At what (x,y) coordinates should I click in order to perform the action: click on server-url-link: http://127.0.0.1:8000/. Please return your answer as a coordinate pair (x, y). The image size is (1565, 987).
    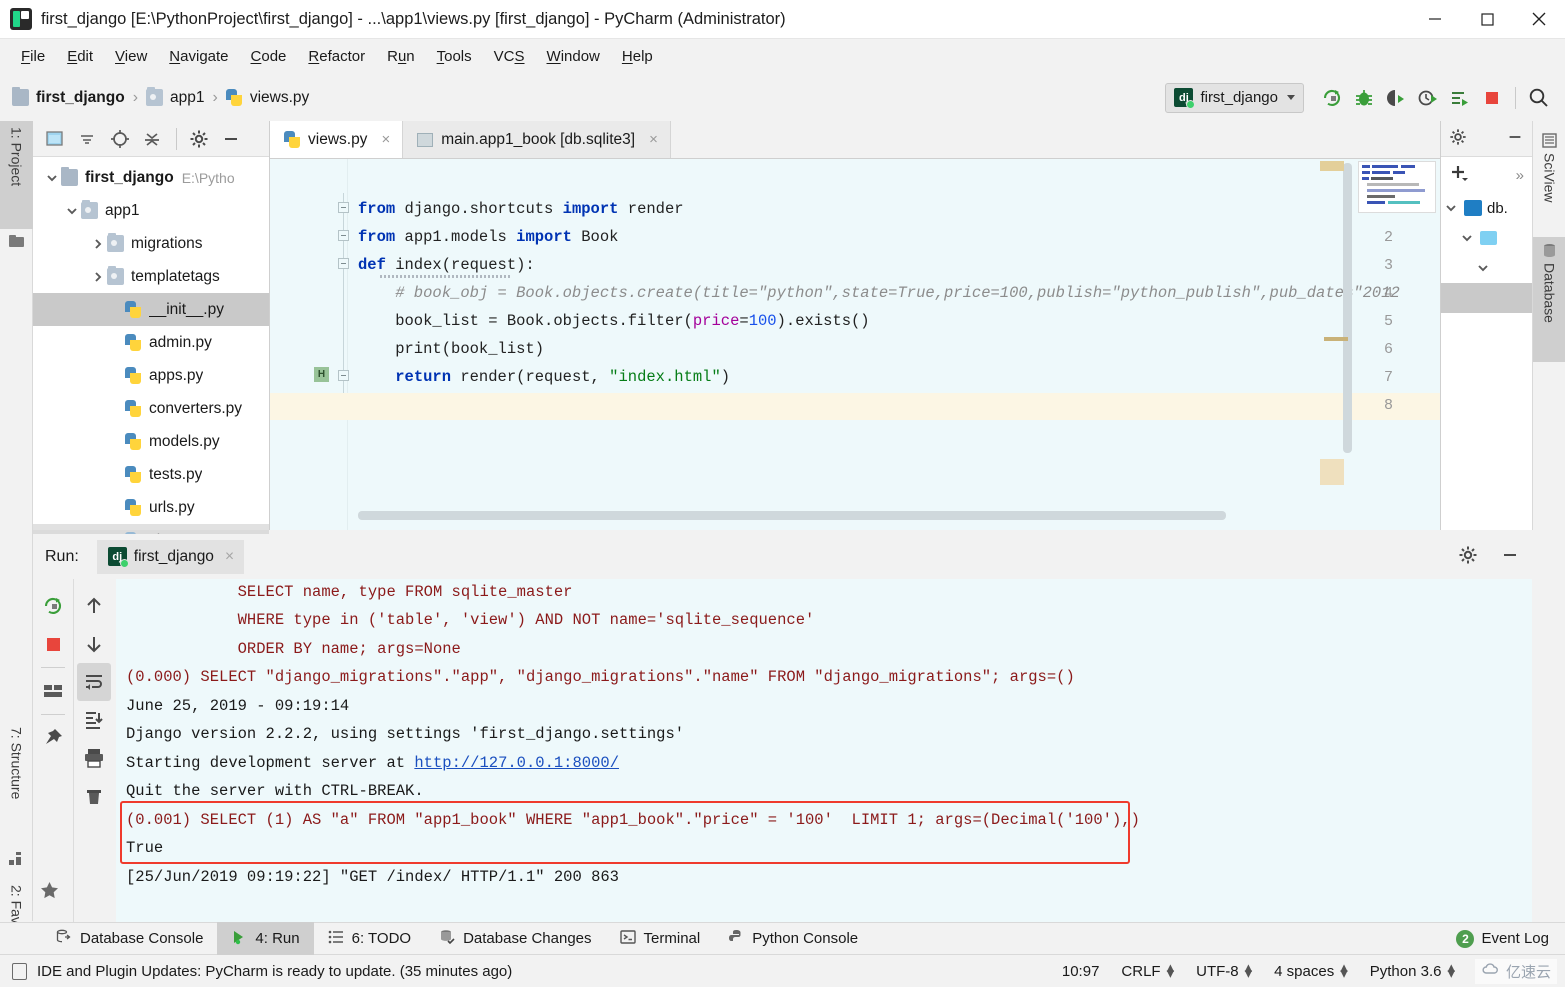
    Looking at the image, I should click on (516, 763).